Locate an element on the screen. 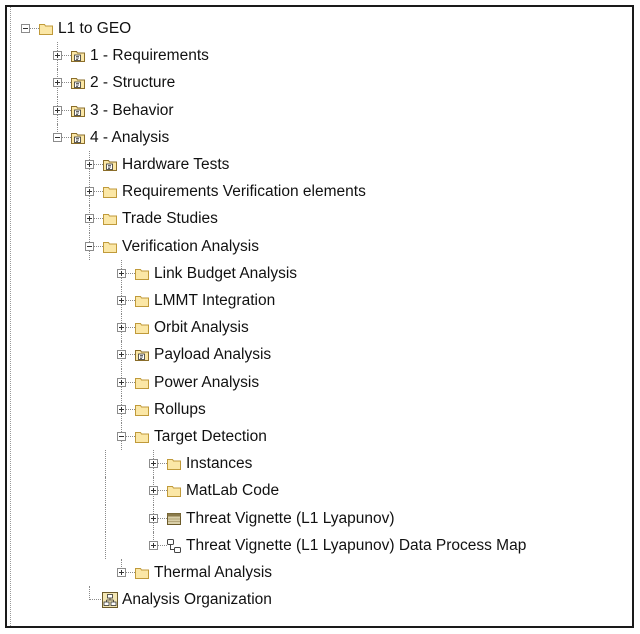  tree-item-label: Rollups is located at coordinates (180, 409).